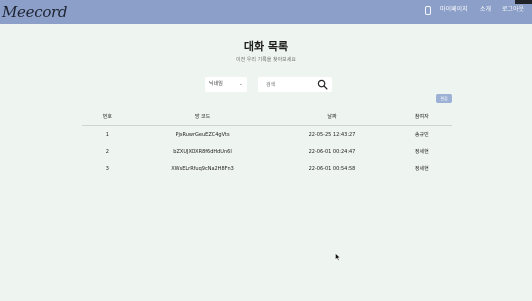 Image resolution: width=532 pixels, height=301 pixels. Describe the element at coordinates (226, 84) in the screenshot. I see `search-type-select: 닉네임 ⌄` at that location.